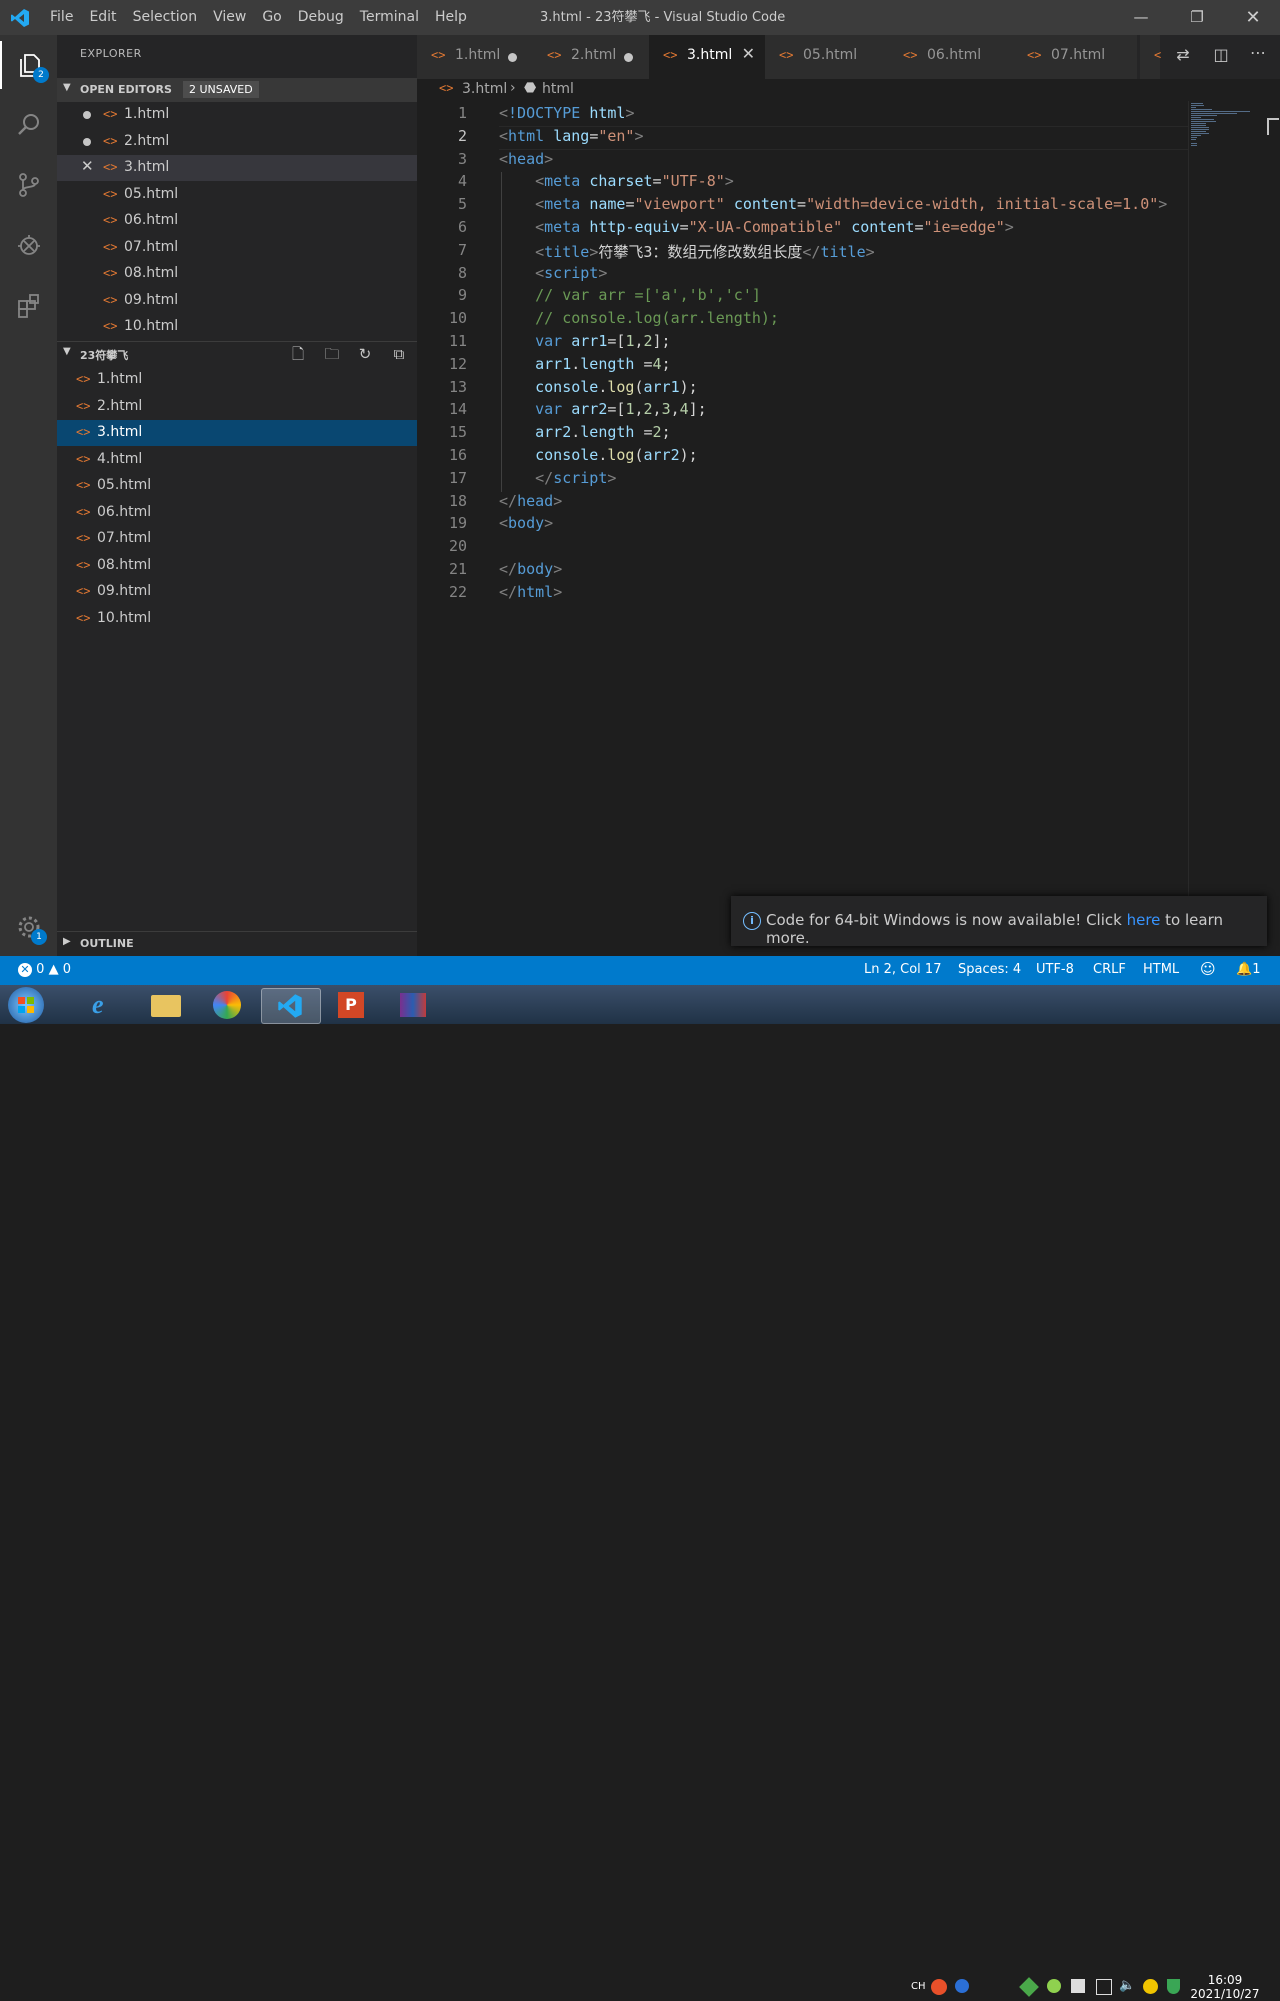 The width and height of the screenshot is (1280, 2001). I want to click on notification-link: here, so click(1144, 920).